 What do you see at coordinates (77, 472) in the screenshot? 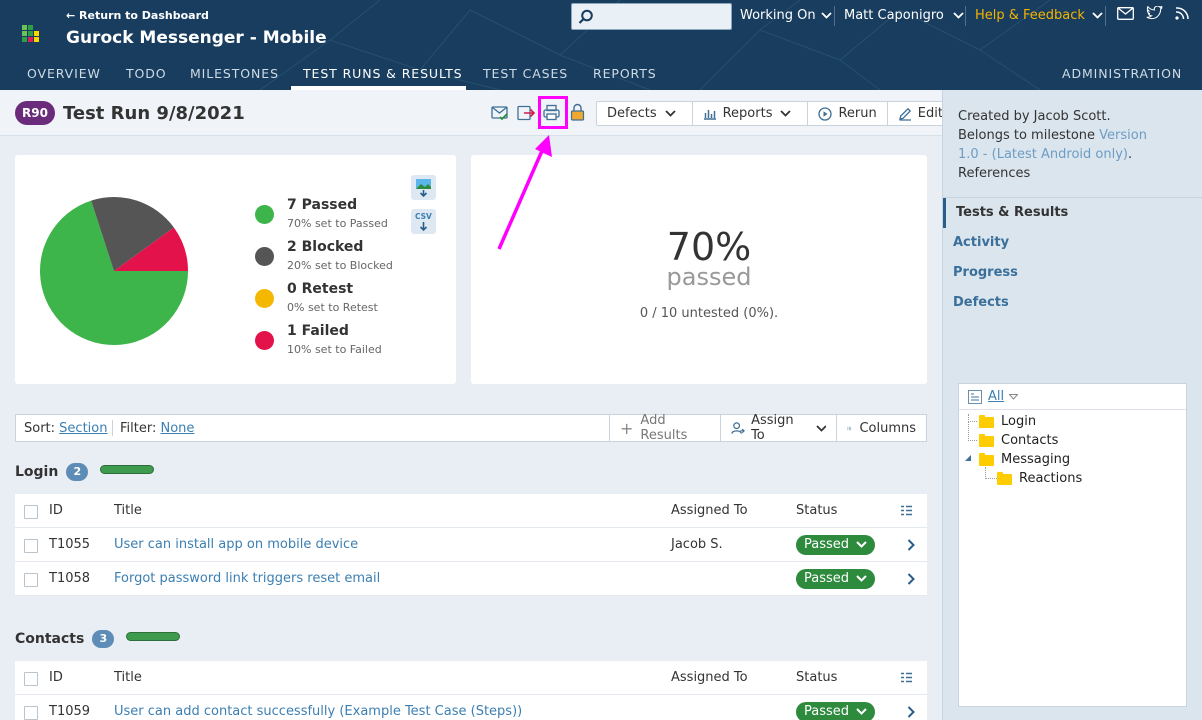
I see `section-count-badge: 2` at bounding box center [77, 472].